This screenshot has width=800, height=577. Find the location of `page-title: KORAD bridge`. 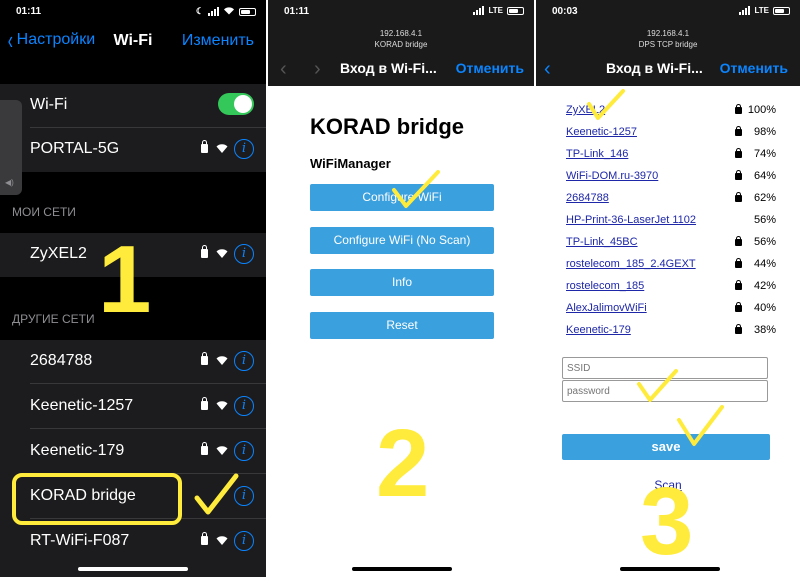

page-title: KORAD bridge is located at coordinates (387, 126).